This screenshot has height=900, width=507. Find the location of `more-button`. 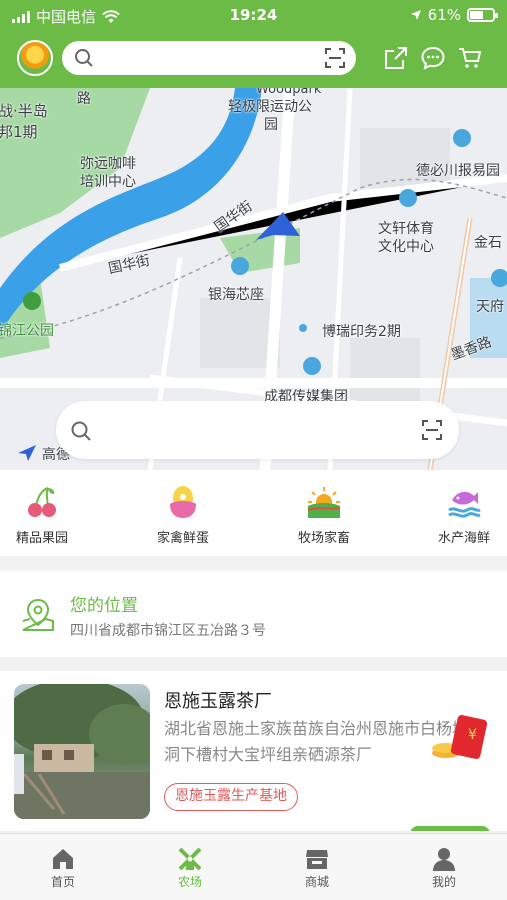

more-button is located at coordinates (450, 828).